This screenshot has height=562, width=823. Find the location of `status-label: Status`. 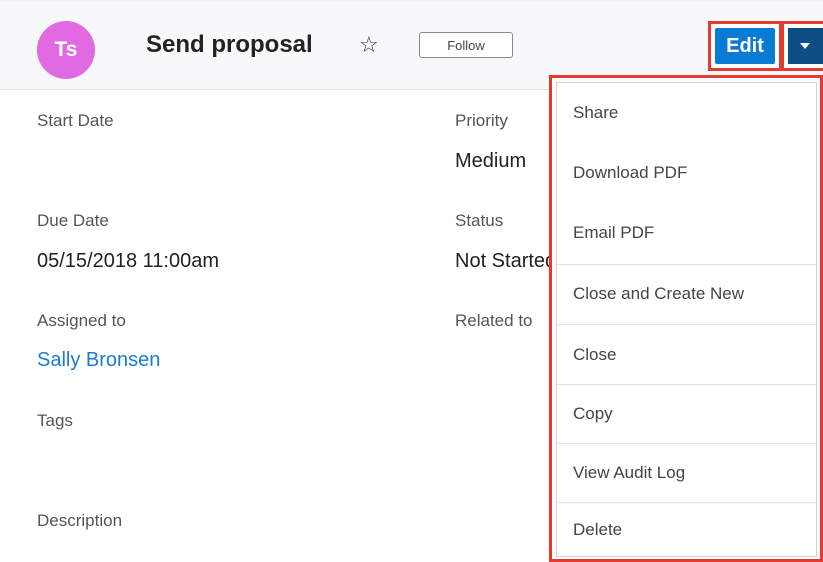

status-label: Status is located at coordinates (479, 220).